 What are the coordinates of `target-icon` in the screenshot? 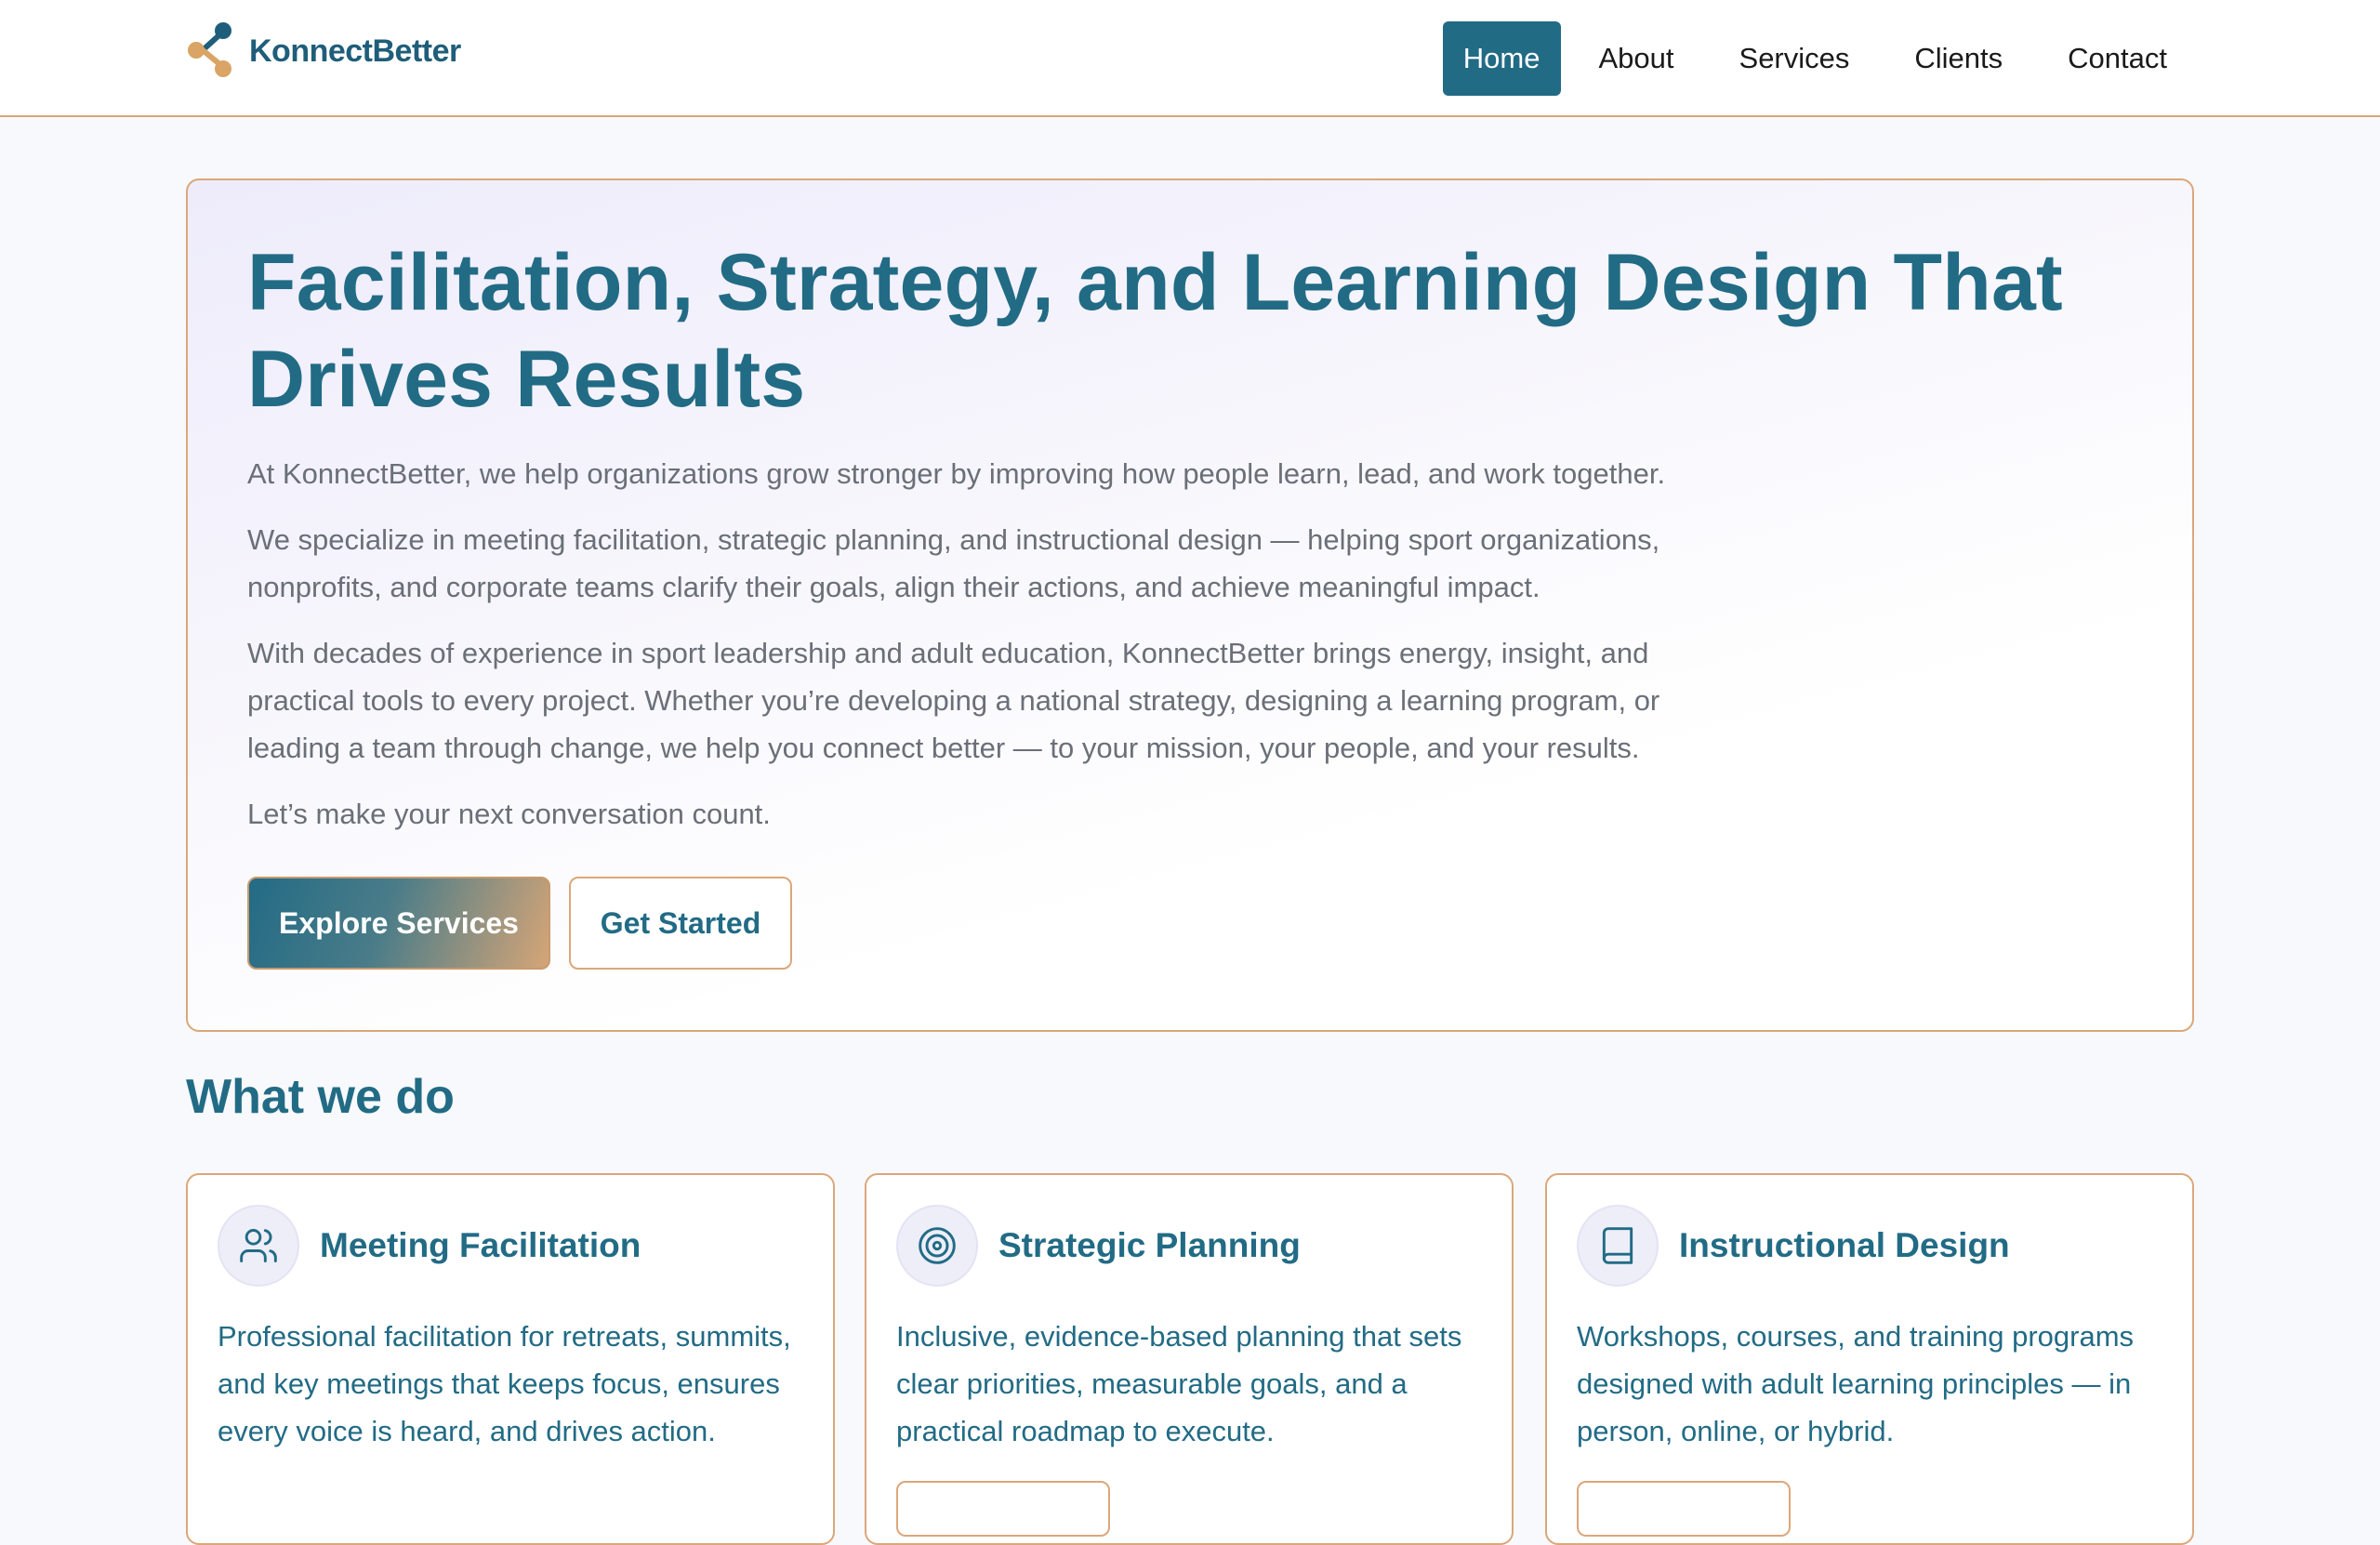 It's located at (937, 1246).